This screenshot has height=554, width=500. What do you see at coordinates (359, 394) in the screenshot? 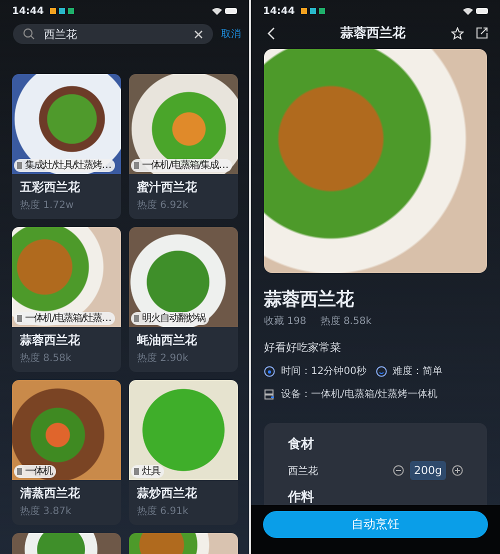
I see `device-list: 设备：一体机/电蒸箱/灶蒸烤一体机` at bounding box center [359, 394].